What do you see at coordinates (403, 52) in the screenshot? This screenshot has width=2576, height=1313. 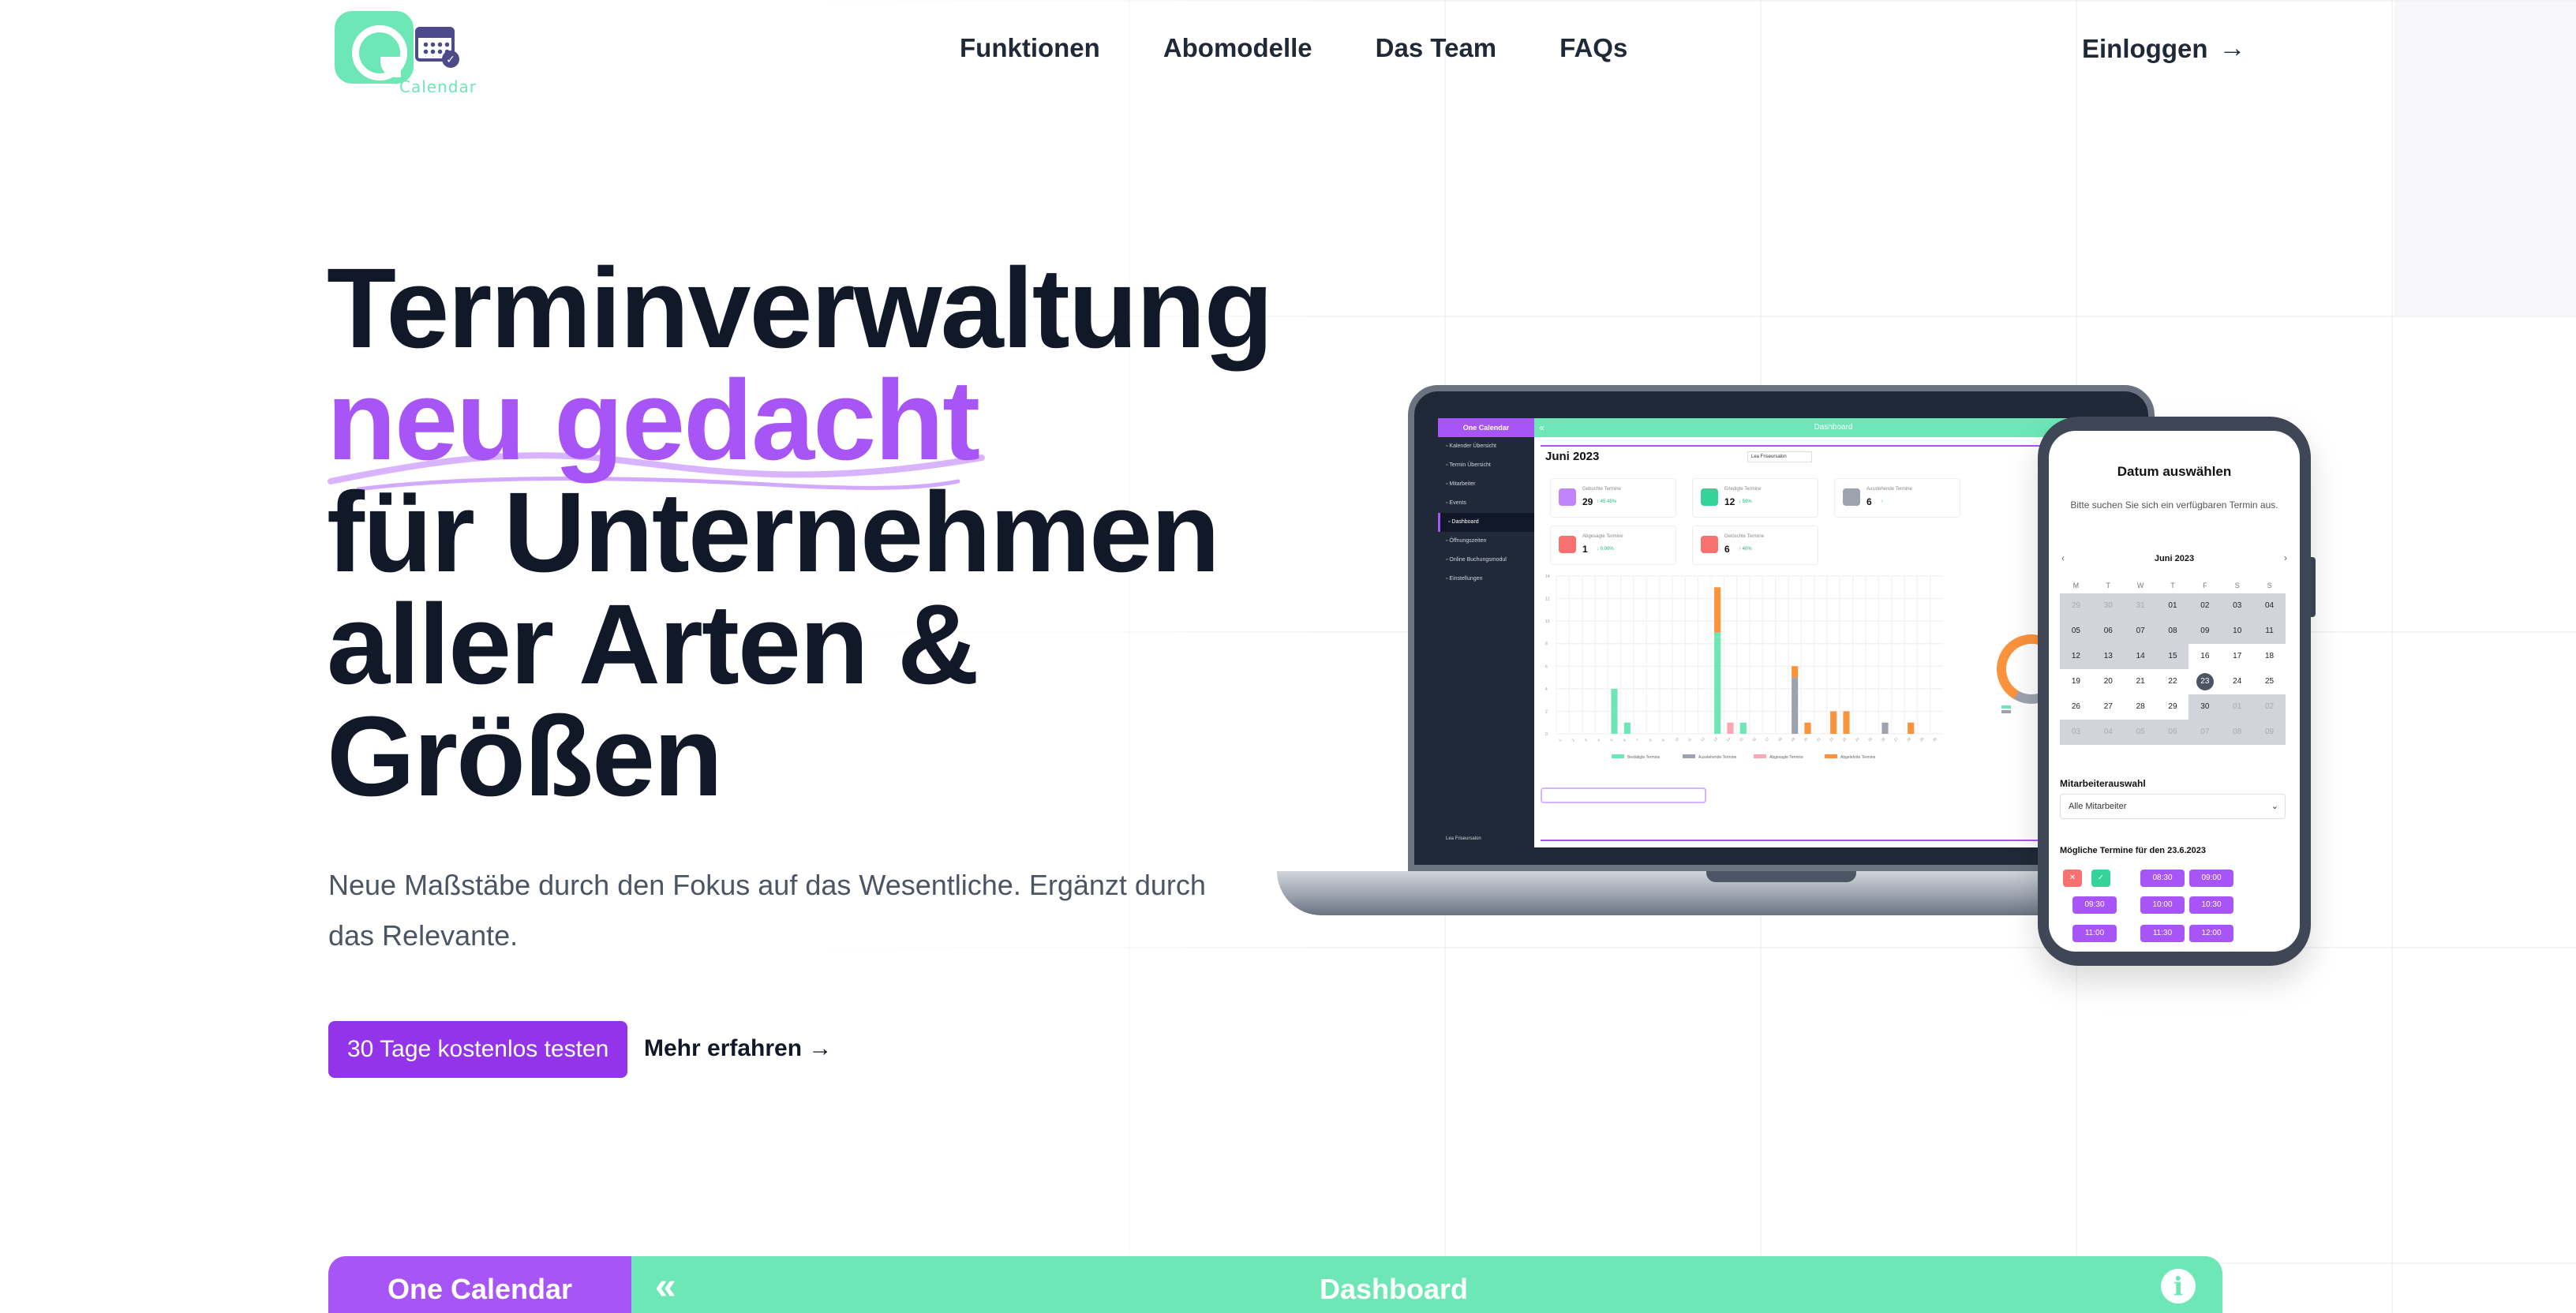 I see `logo: ✓ Calendar` at bounding box center [403, 52].